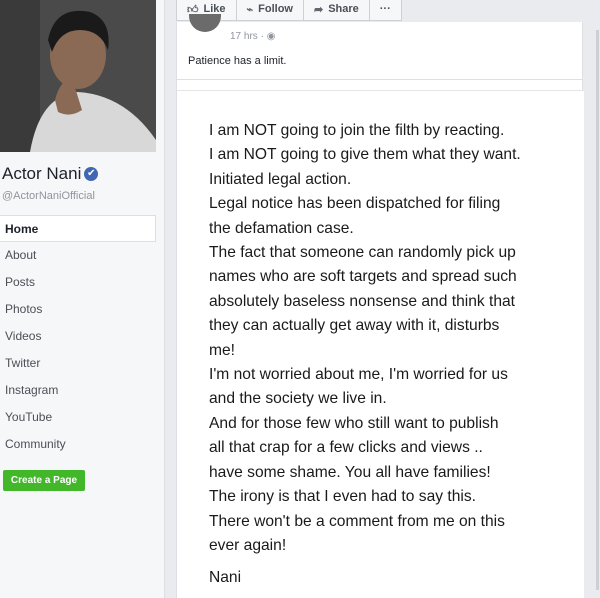 The image size is (600, 598). Describe the element at coordinates (247, 36) in the screenshot. I see `post-time-text: 17 hrs ·` at that location.